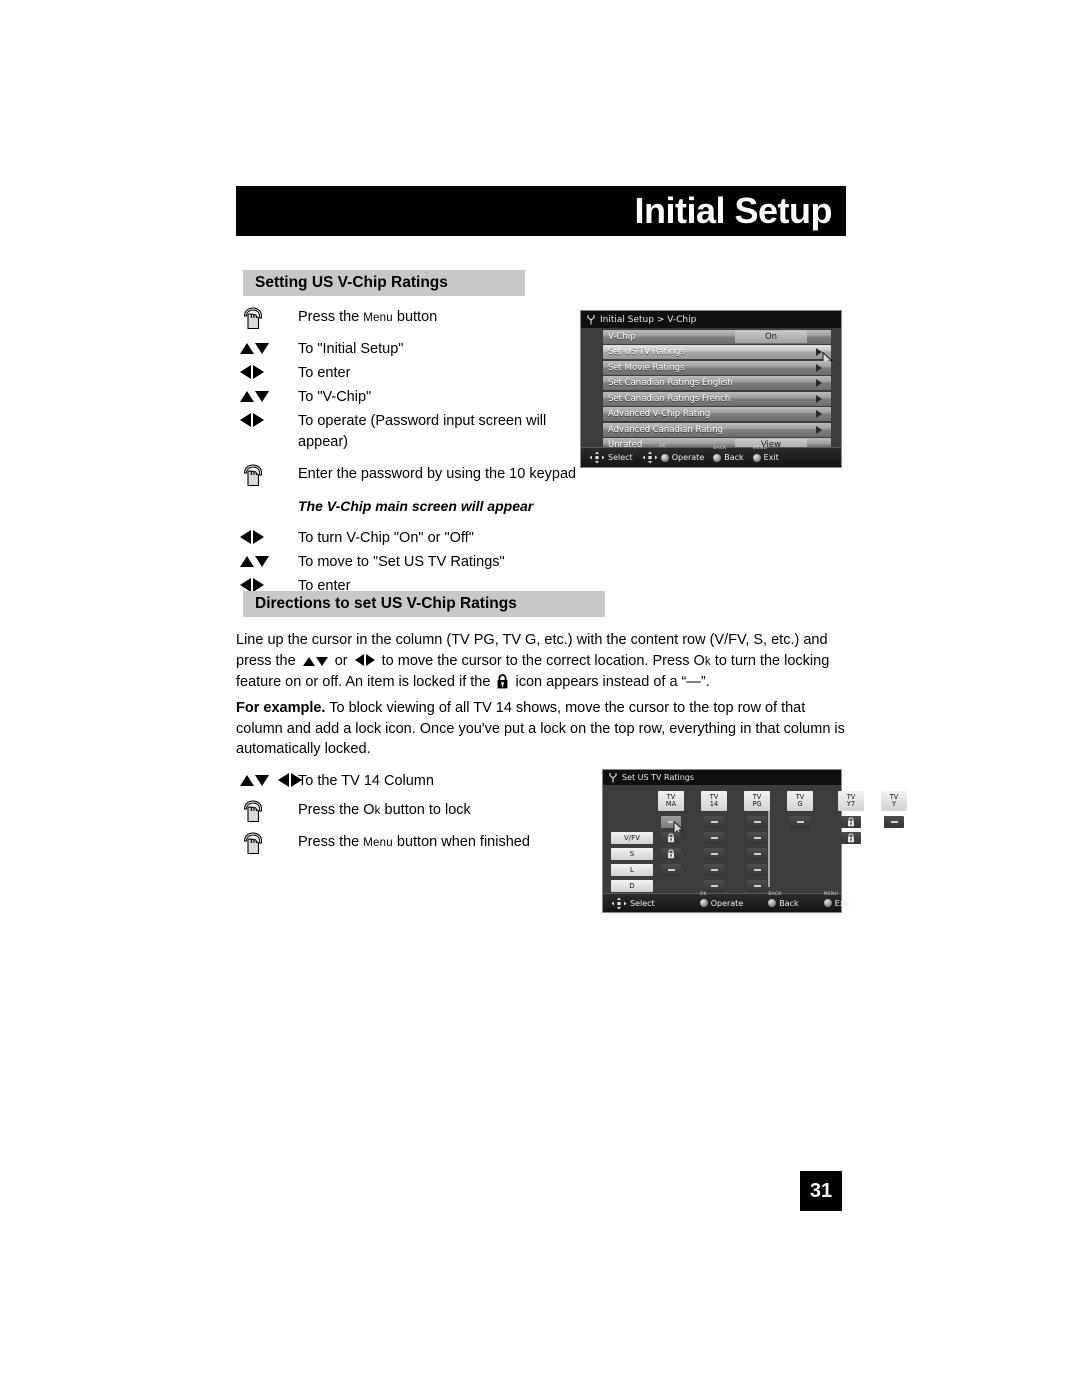 This screenshot has width=1080, height=1397. What do you see at coordinates (717, 383) in the screenshot?
I see `menu-item-set-canadian-ratings-english: Set Canadian Ratings English` at bounding box center [717, 383].